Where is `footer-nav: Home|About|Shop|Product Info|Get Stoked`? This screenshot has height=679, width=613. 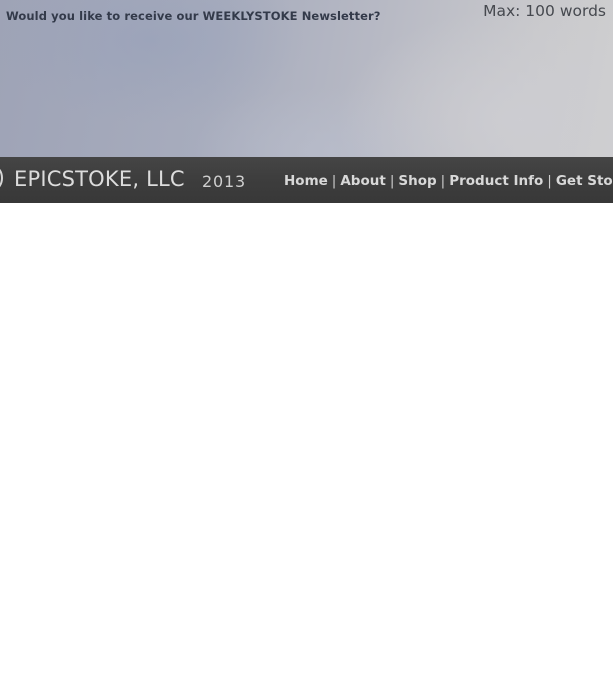
footer-nav: Home|About|Shop|Product Info|Get Stoked is located at coordinates (448, 181).